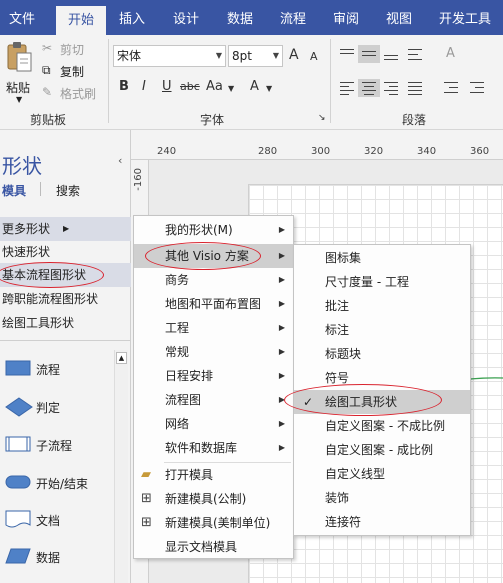 Image resolution: width=503 pixels, height=583 pixels. What do you see at coordinates (399, 17) in the screenshot?
I see `tab-view: 视图` at bounding box center [399, 17].